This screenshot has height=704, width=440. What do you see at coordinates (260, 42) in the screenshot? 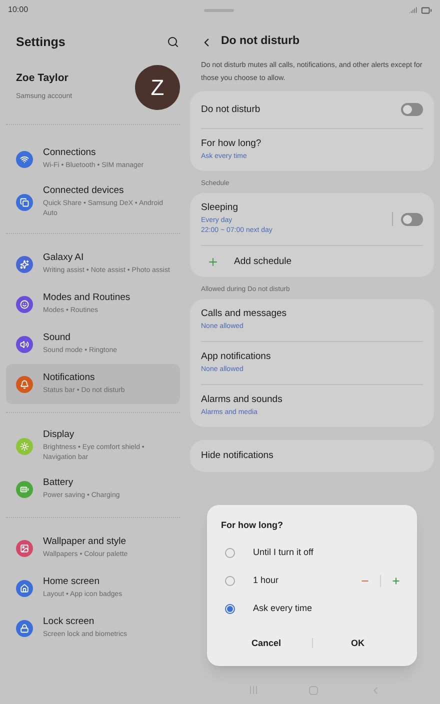
I see `page-title: Do not disturb` at bounding box center [260, 42].